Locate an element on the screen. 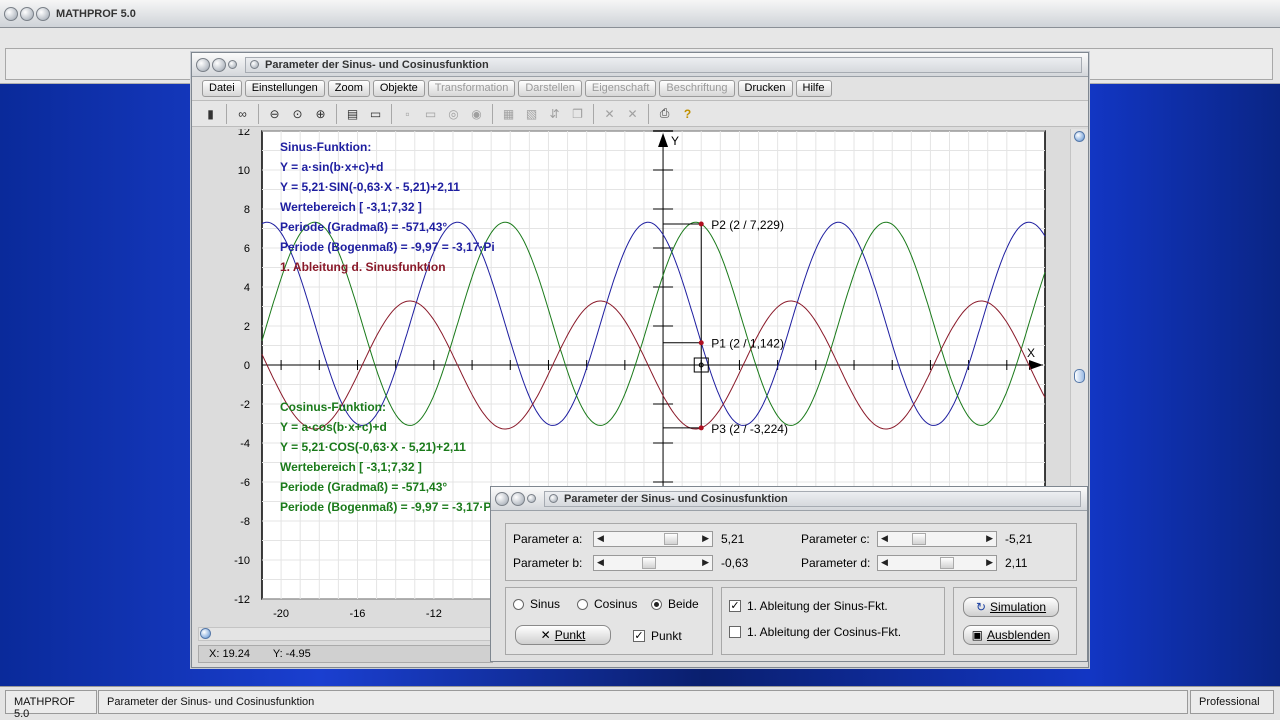 The image size is (1280, 720). cosinus-derivative-checkbox: 1. Ableitung der Cosinus-Fkt. is located at coordinates (815, 632).